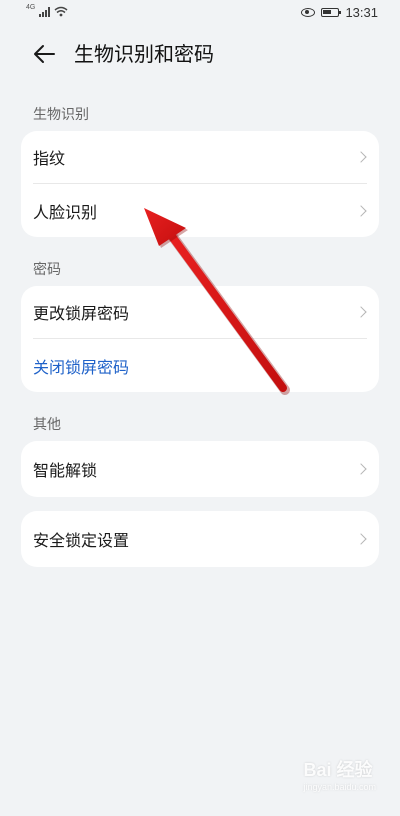 The height and width of the screenshot is (816, 400). What do you see at coordinates (31, 7) in the screenshot?
I see `network-type: 4G` at bounding box center [31, 7].